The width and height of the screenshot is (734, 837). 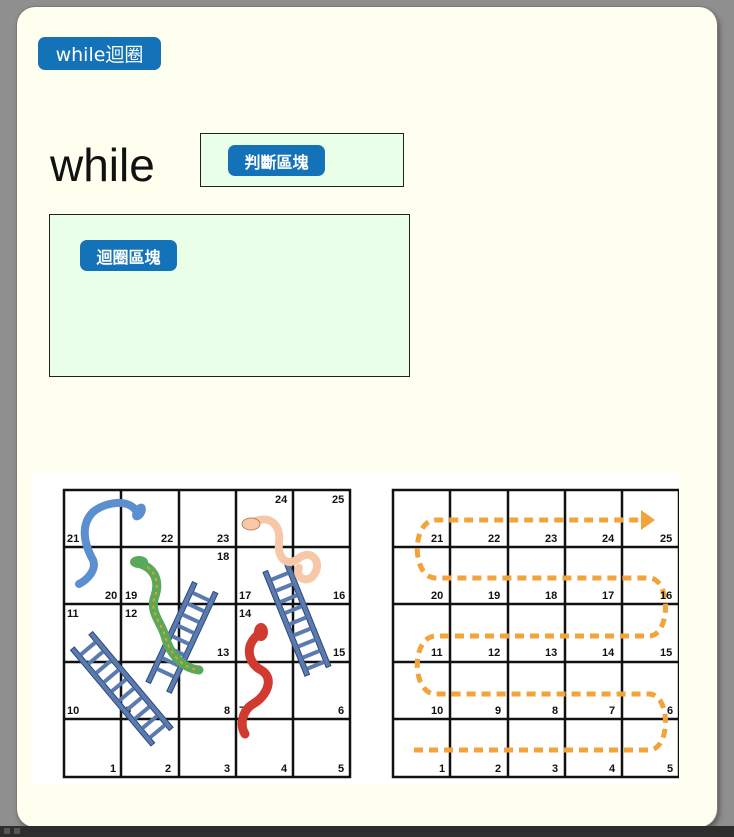 I want to click on while-keyword: while, so click(x=102, y=165).